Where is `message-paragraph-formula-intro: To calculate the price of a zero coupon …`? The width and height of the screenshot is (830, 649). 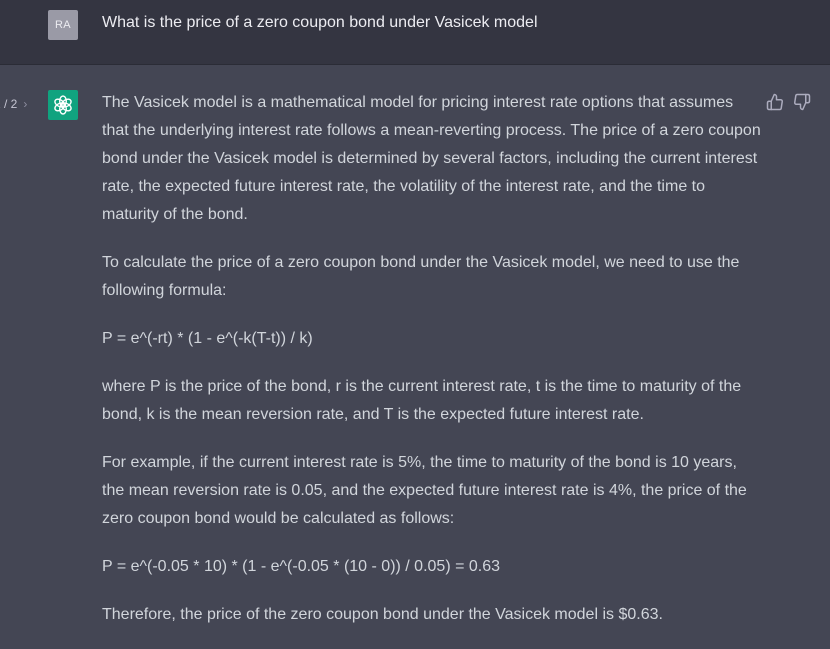 message-paragraph-formula-intro: To calculate the price of a zero coupon … is located at coordinates (421, 276).